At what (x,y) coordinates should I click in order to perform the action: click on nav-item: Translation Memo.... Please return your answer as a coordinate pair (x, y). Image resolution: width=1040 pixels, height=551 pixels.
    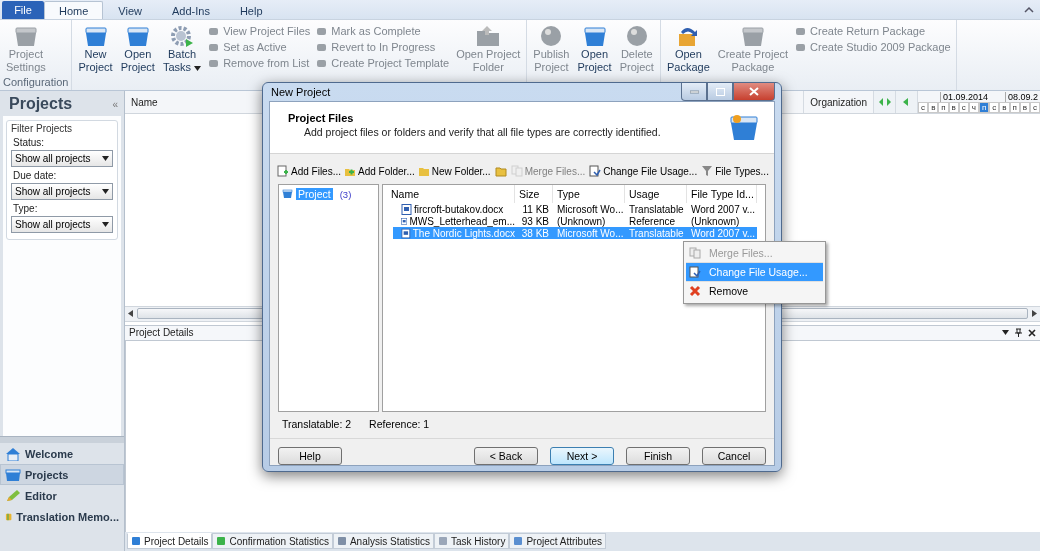
    Looking at the image, I should click on (62, 516).